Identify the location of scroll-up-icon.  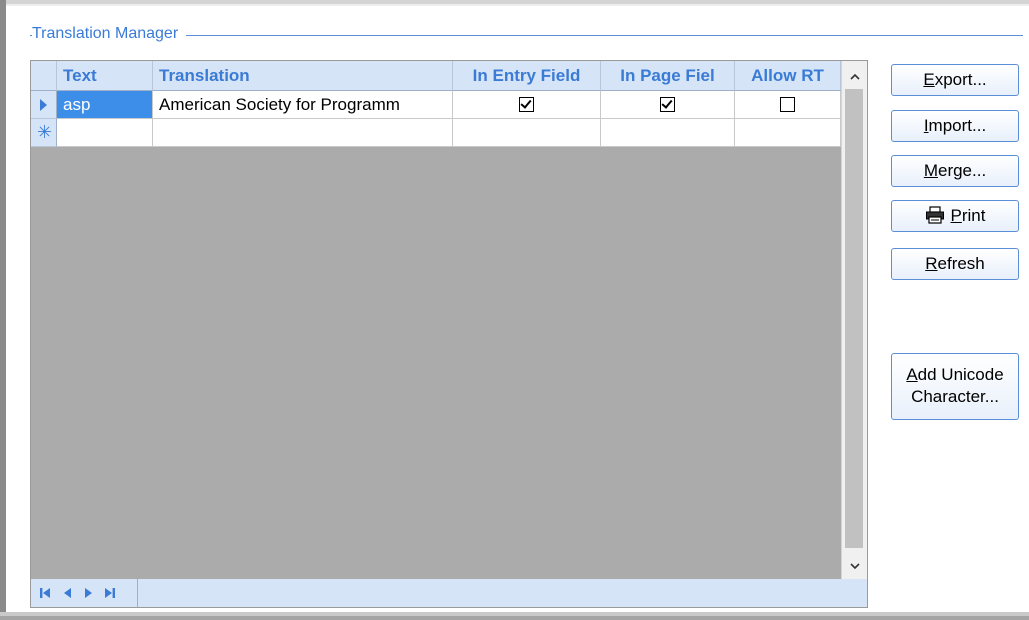
(855, 77).